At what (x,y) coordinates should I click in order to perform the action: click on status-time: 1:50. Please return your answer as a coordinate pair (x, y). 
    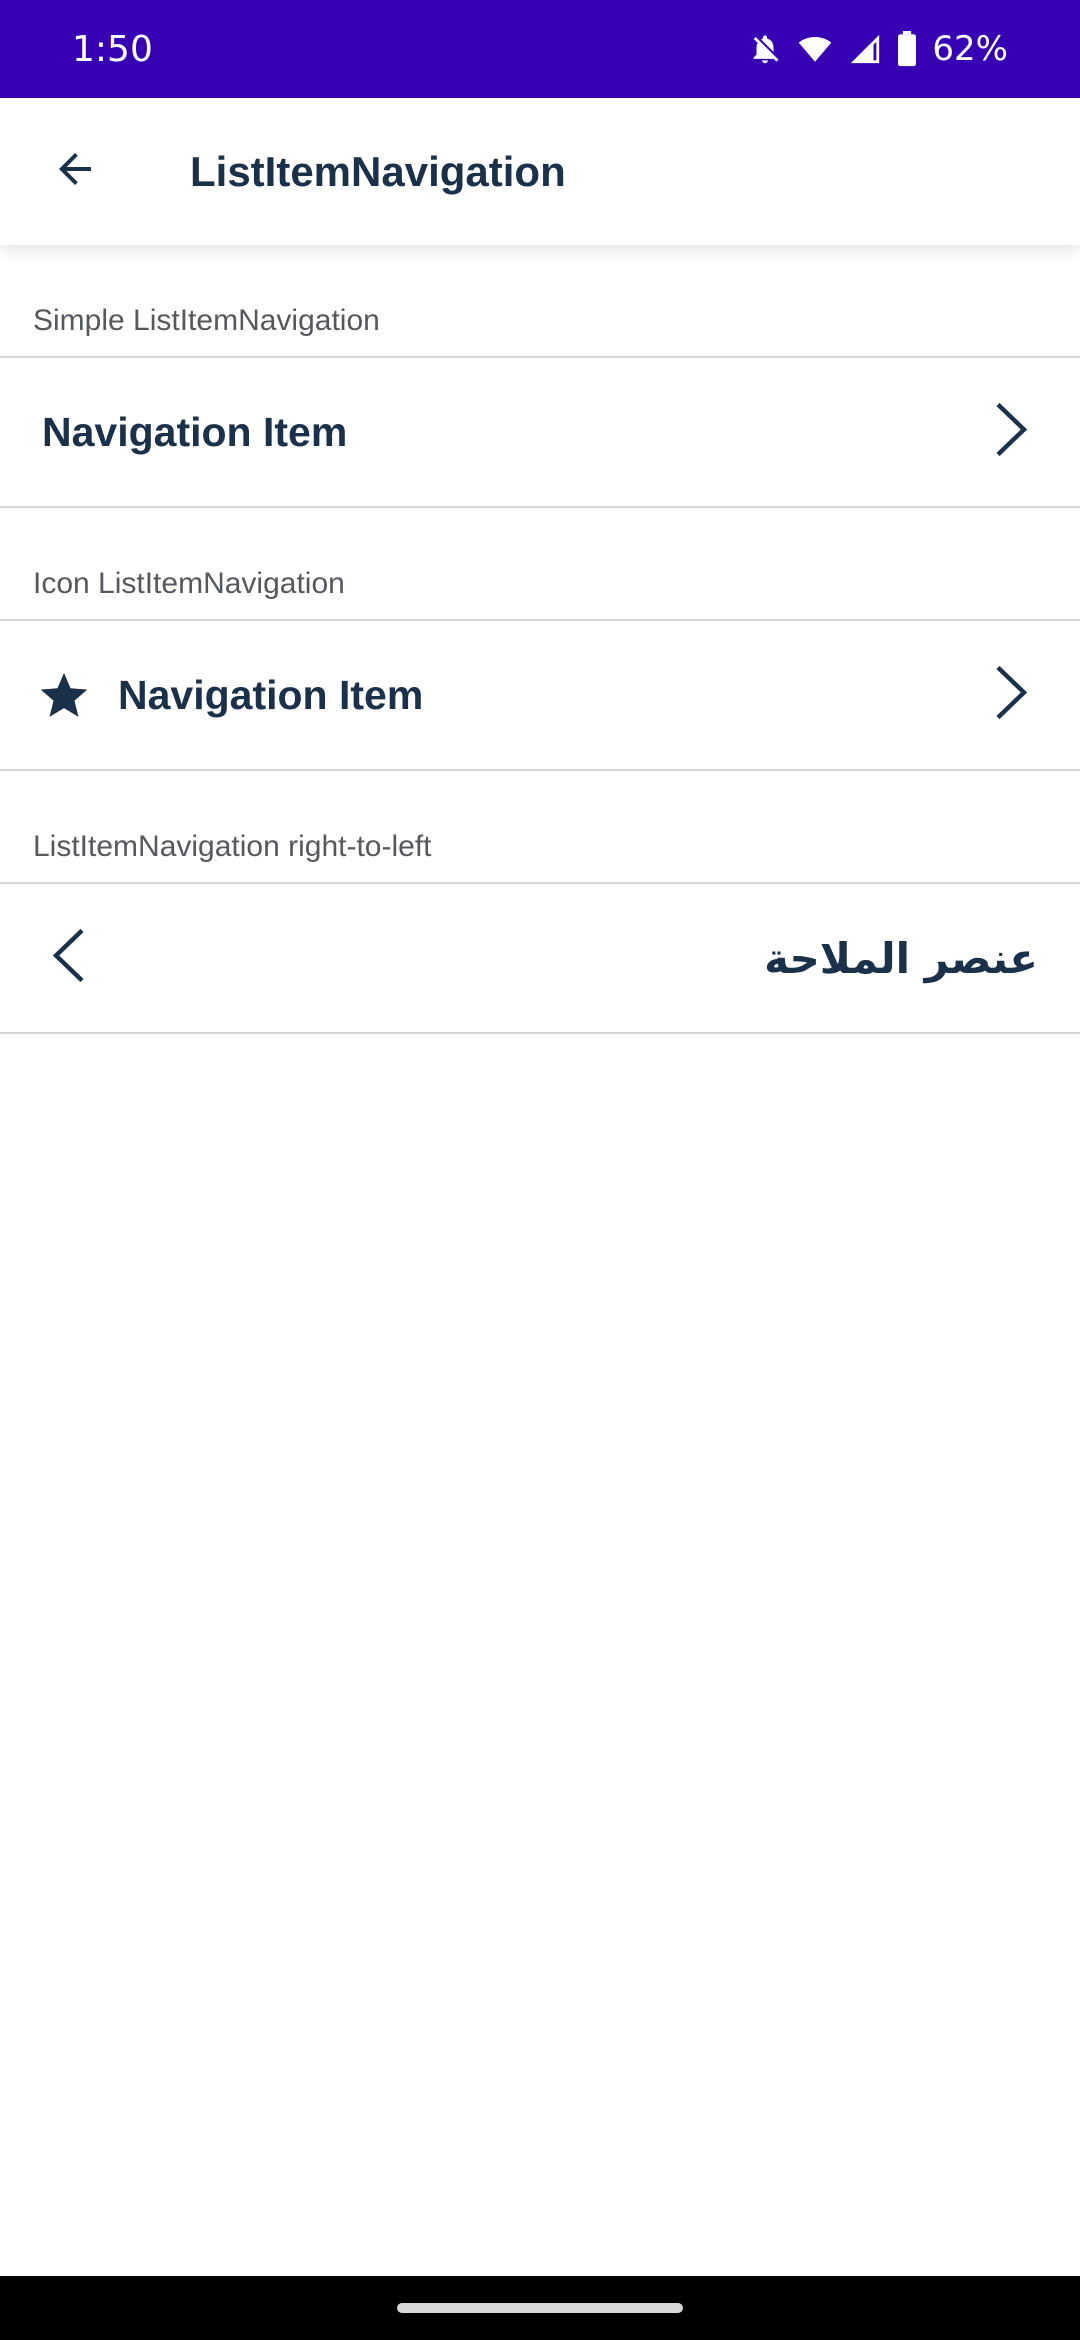
    Looking at the image, I should click on (112, 49).